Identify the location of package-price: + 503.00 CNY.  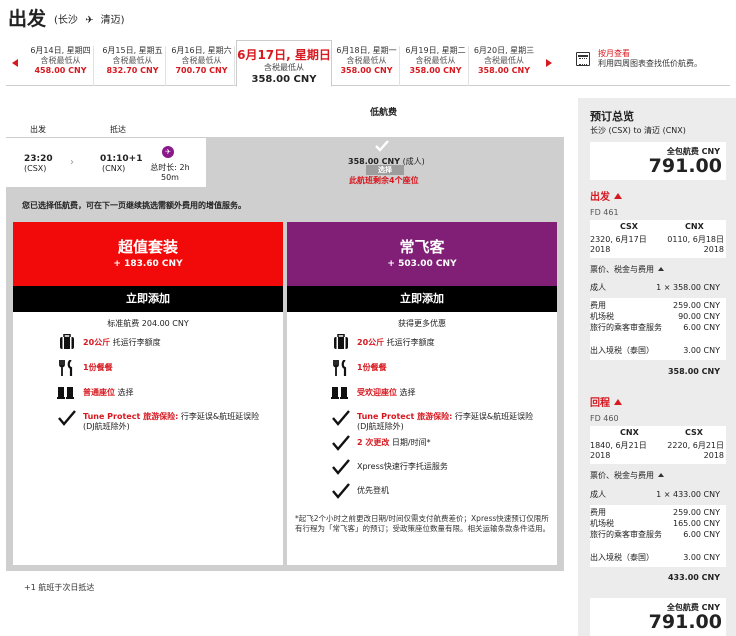
(422, 264).